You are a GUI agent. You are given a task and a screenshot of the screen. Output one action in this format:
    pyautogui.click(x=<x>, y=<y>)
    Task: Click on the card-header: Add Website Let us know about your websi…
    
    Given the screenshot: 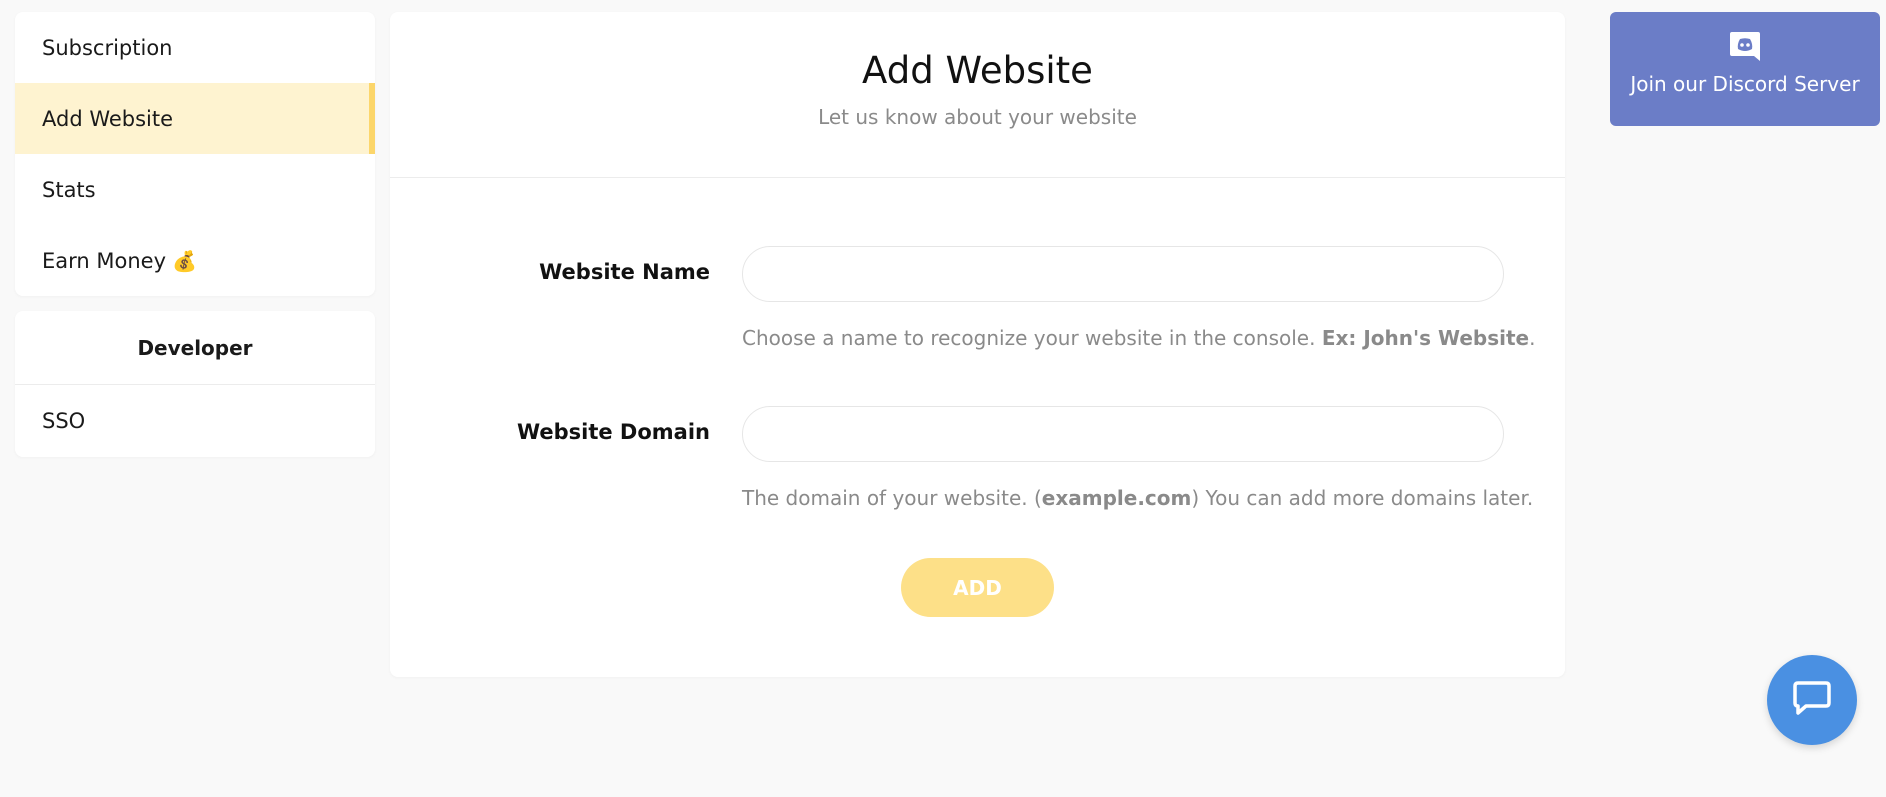 What is the action you would take?
    pyautogui.click(x=977, y=95)
    